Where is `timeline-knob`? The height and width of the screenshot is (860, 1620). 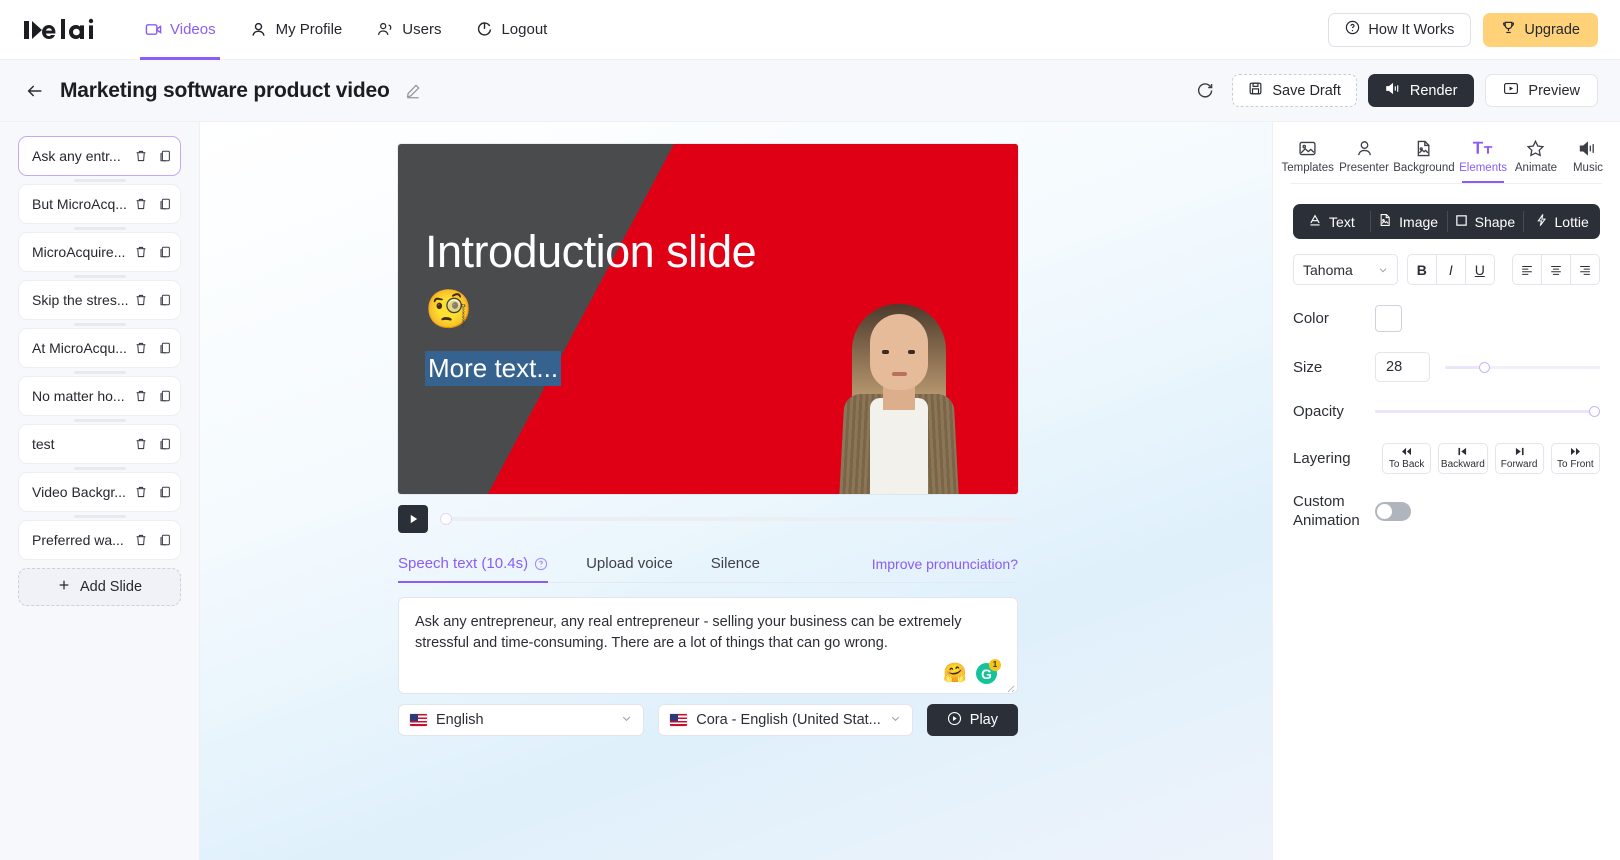 timeline-knob is located at coordinates (446, 519).